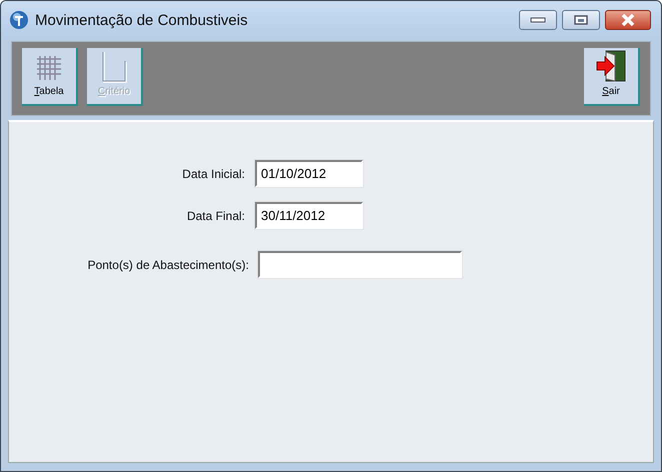 This screenshot has width=662, height=472. Describe the element at coordinates (215, 215) in the screenshot. I see `field-label: Data Final:` at that location.